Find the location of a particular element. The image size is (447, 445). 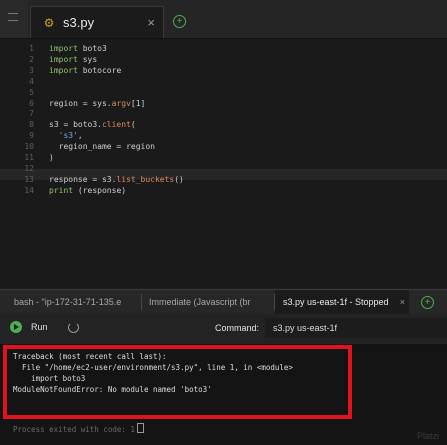

tab-s3-run: s3.py us-east-1f - Stopped × is located at coordinates (342, 302).